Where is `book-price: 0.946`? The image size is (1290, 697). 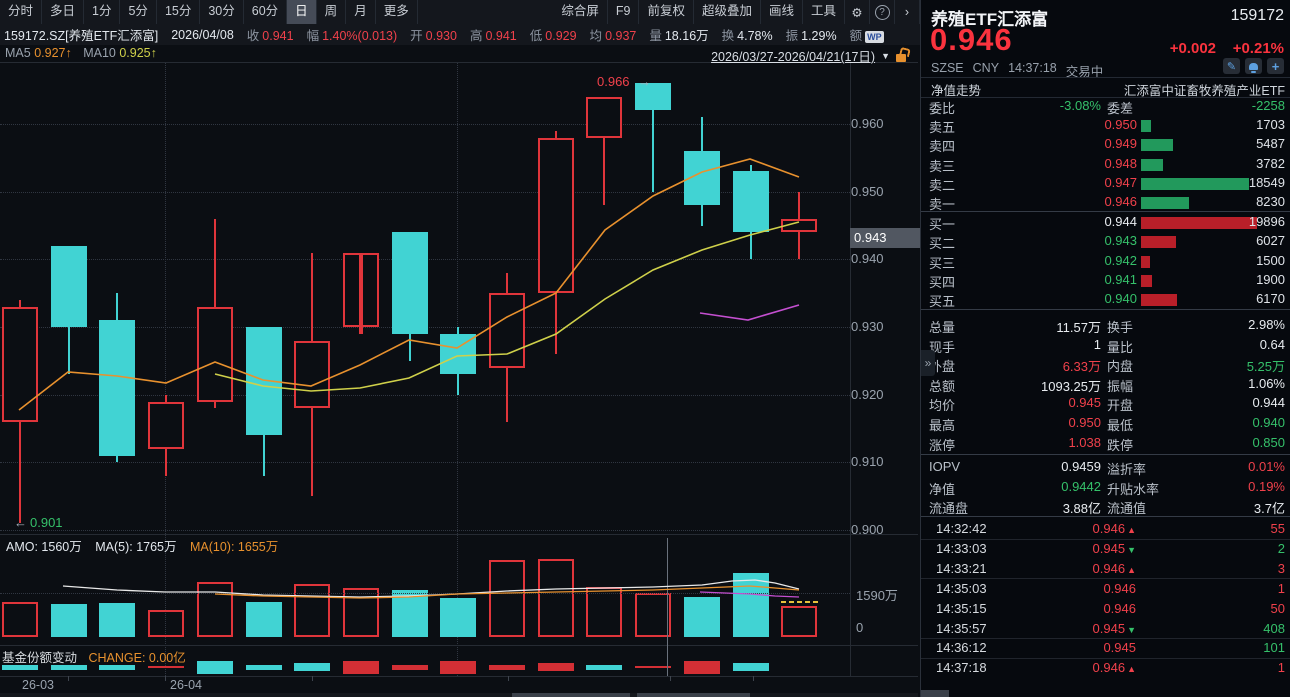 book-price: 0.946 is located at coordinates (1120, 201).